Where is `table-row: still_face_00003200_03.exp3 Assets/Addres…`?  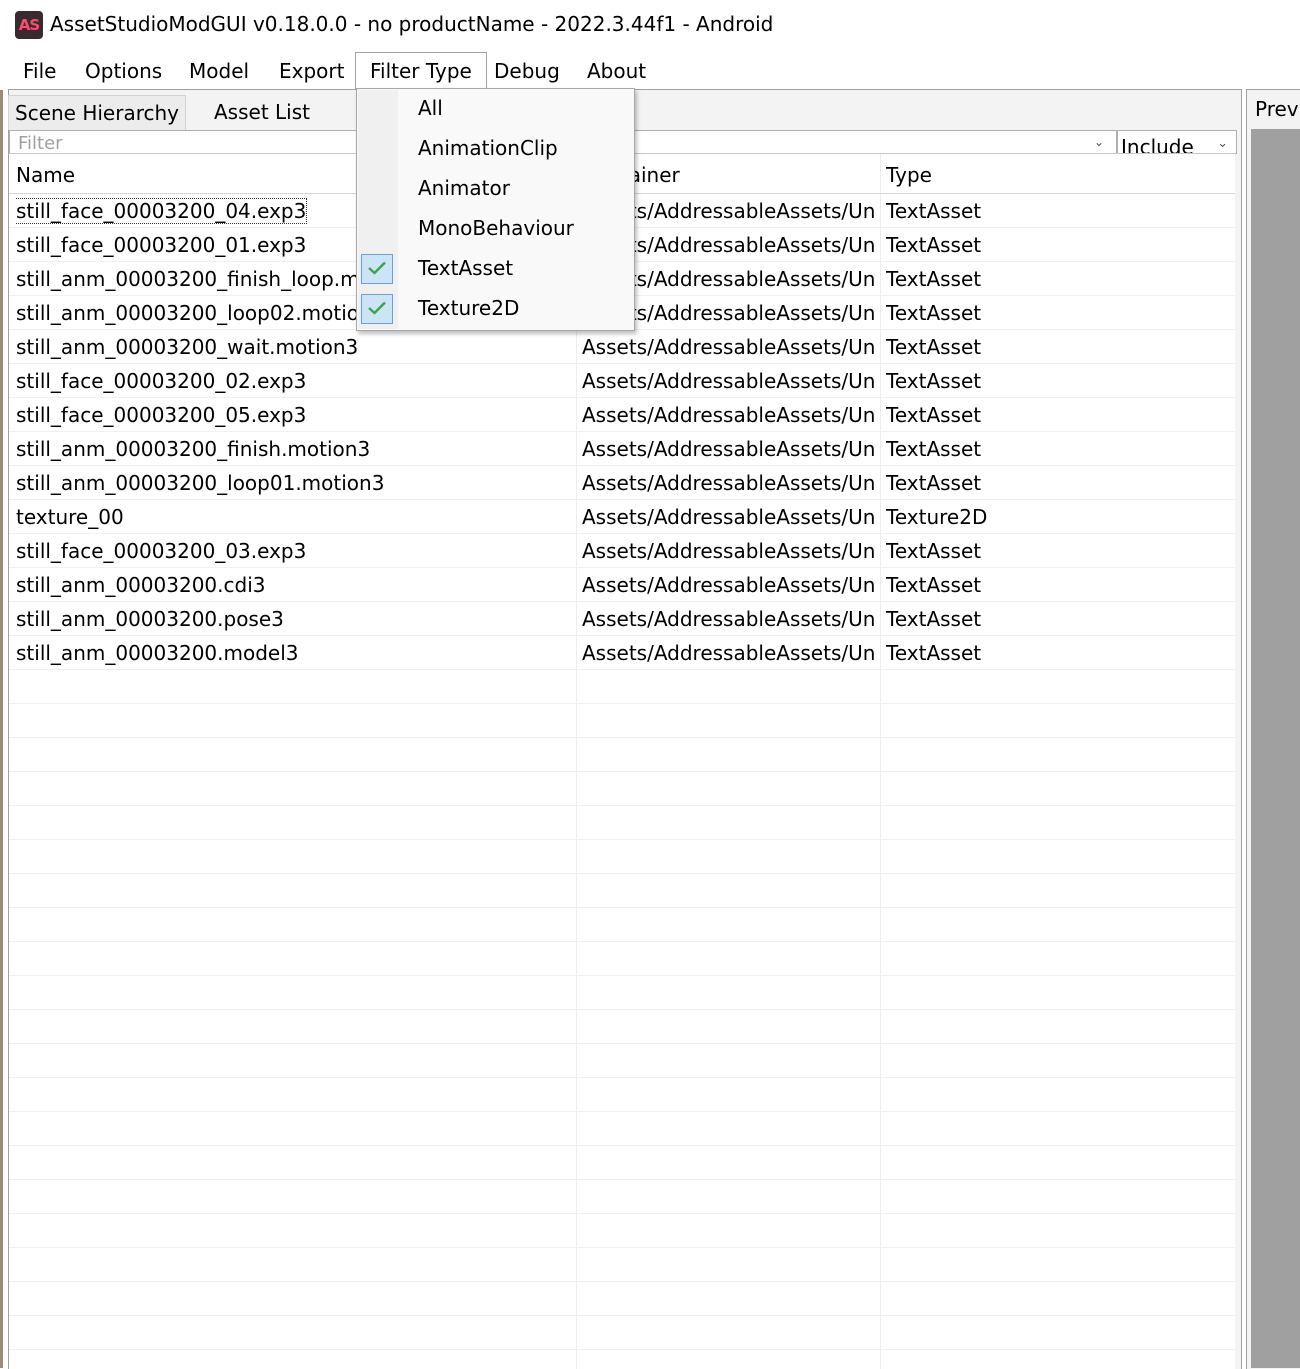
table-row: still_face_00003200_03.exp3 Assets/Addres… is located at coordinates (622, 551).